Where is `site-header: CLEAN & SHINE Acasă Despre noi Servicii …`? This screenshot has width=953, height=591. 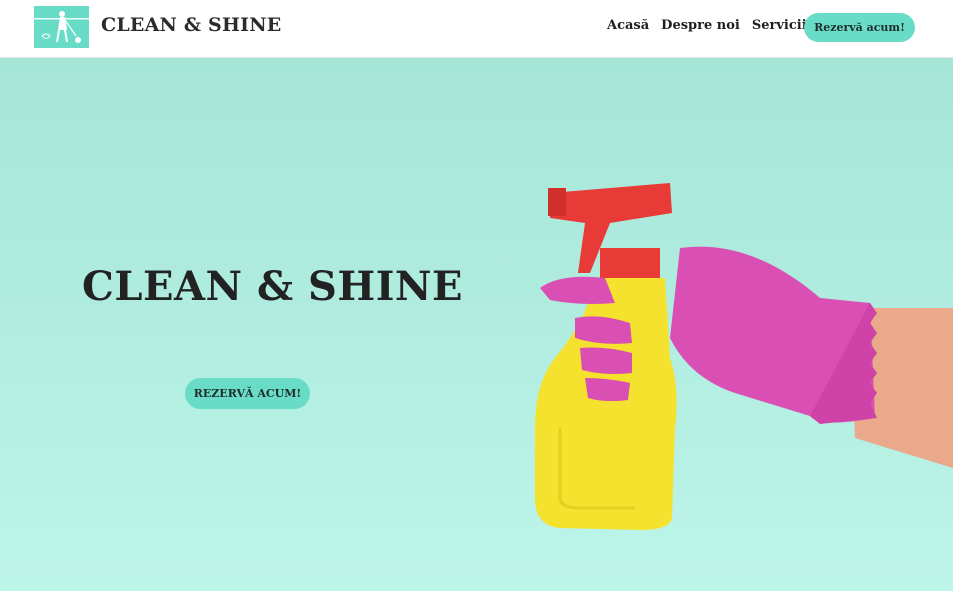
site-header: CLEAN & SHINE Acasă Despre noi Servicii … is located at coordinates (476, 29).